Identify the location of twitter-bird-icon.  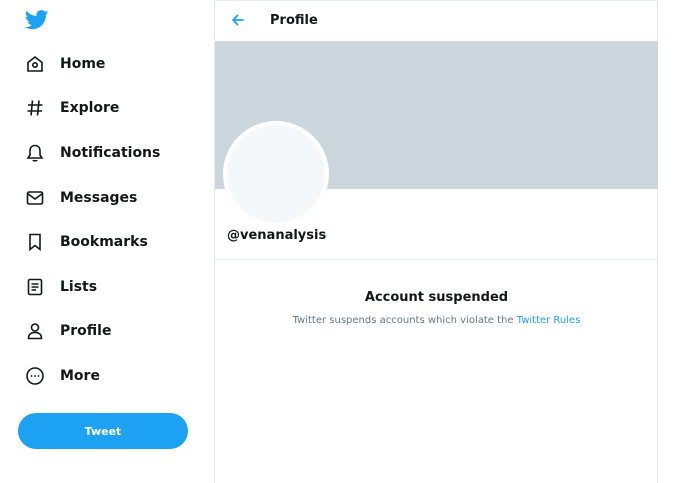
(36, 20).